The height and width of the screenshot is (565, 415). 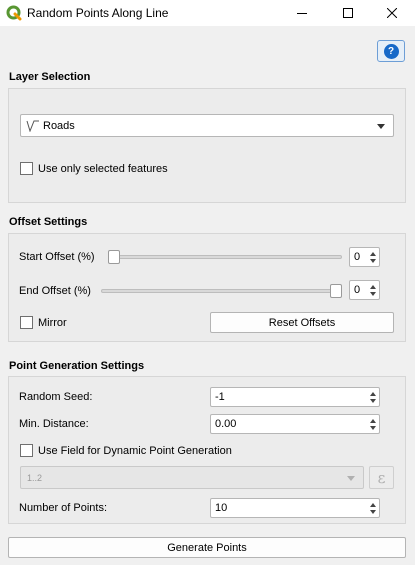 I want to click on layer-selection-heading: Layer Selection, so click(x=50, y=77).